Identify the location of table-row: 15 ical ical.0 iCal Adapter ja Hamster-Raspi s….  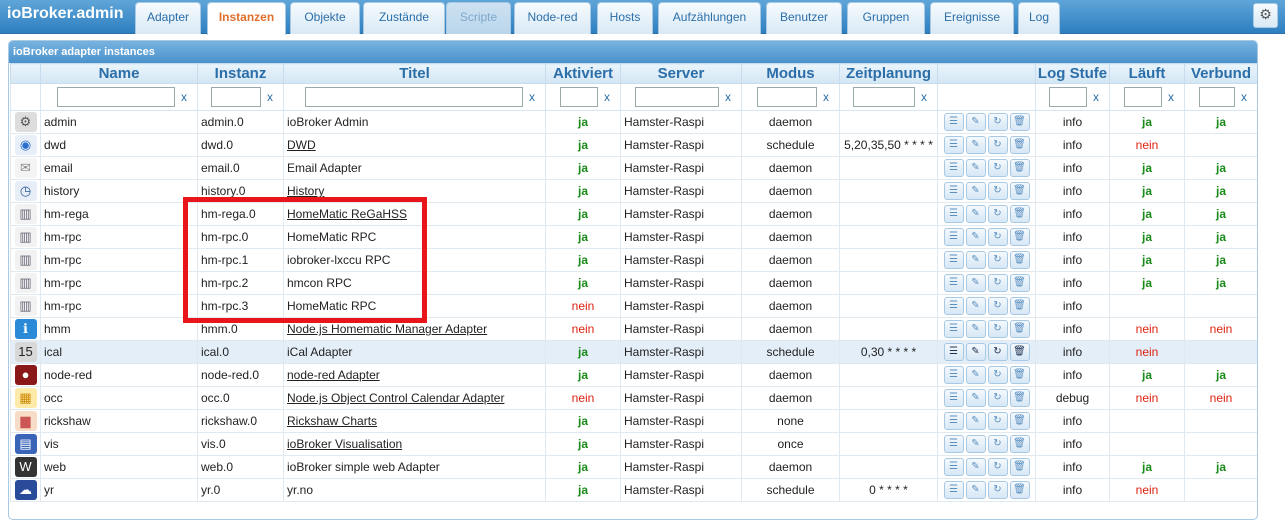
(633, 352).